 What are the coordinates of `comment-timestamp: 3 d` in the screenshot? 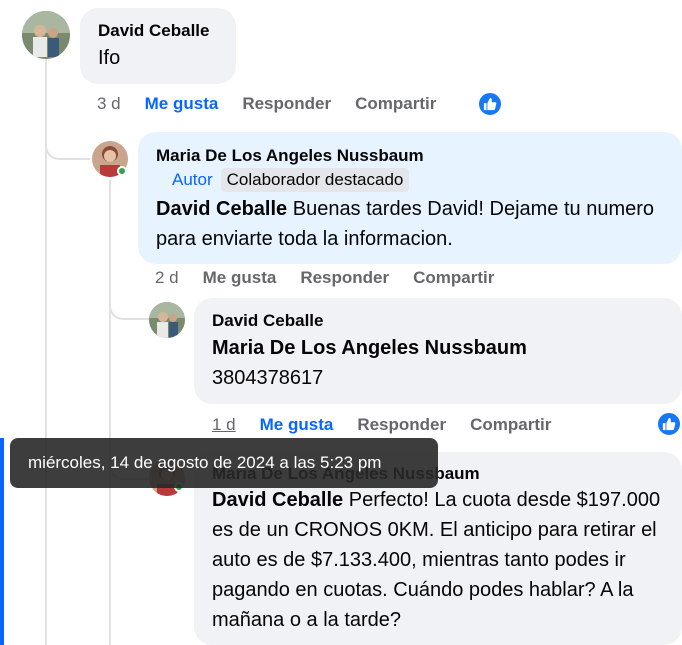 It's located at (109, 104).